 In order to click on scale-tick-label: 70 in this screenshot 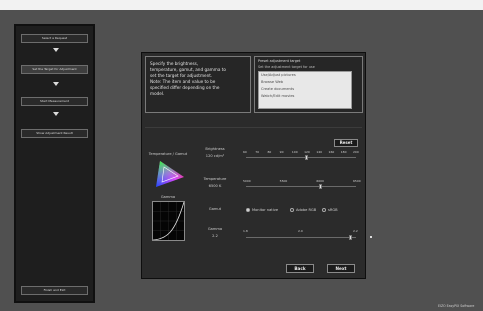, I will do `click(257, 152)`.